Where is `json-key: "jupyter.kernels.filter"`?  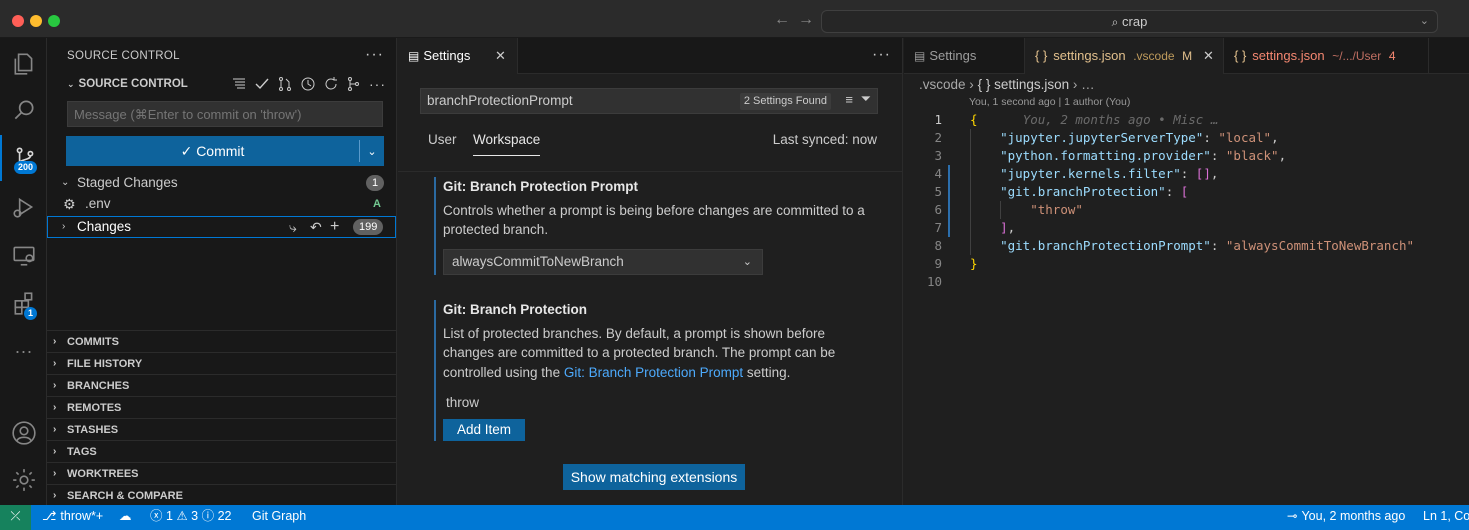
json-key: "jupyter.kernels.filter" is located at coordinates (1090, 173).